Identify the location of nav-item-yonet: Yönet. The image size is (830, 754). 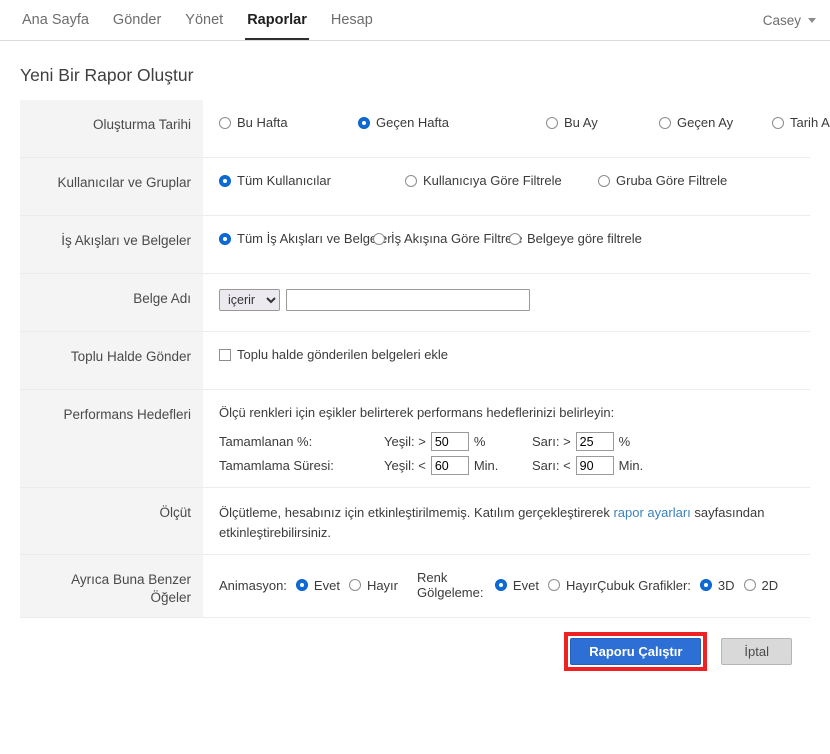
(204, 20).